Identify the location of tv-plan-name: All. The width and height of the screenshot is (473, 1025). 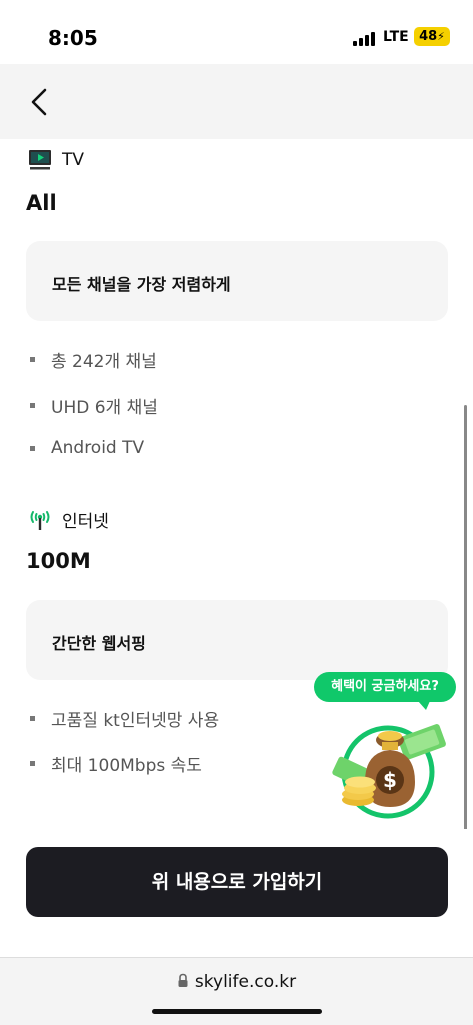
(41, 203).